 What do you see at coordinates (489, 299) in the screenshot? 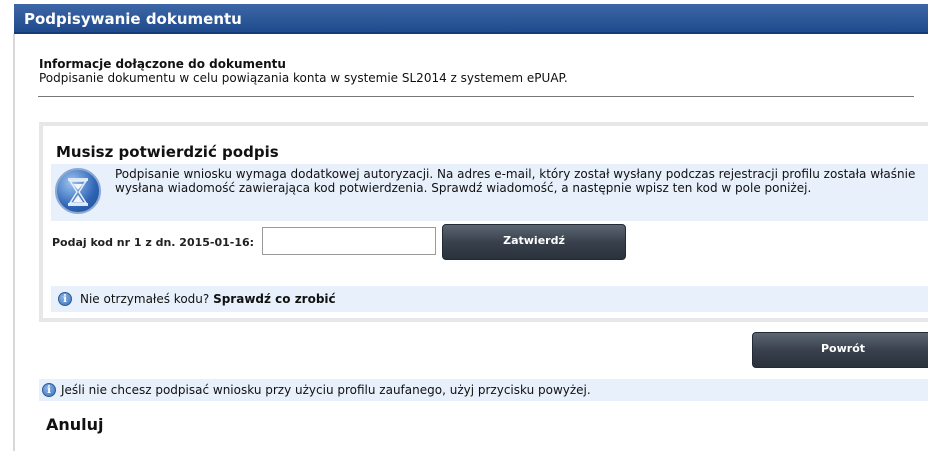
I see `help-row: i Nie otrzymałeś kodu? Sprawdź co zrobić` at bounding box center [489, 299].